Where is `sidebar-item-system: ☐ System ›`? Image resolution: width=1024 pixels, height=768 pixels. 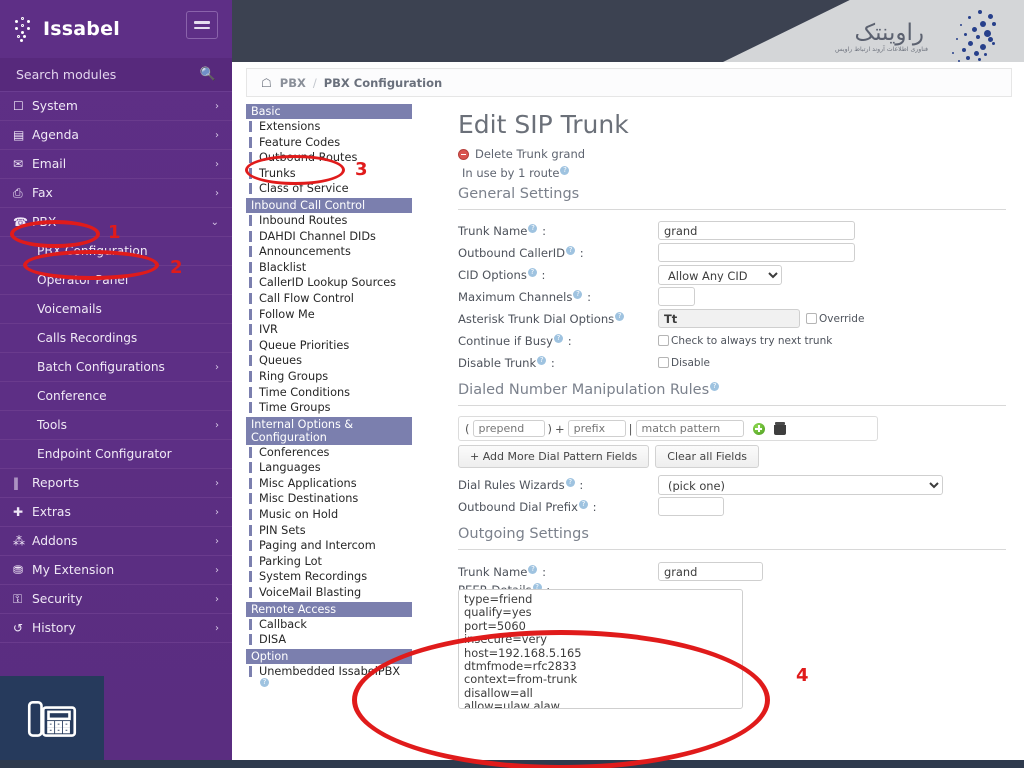
sidebar-item-system: ☐ System › is located at coordinates (116, 106).